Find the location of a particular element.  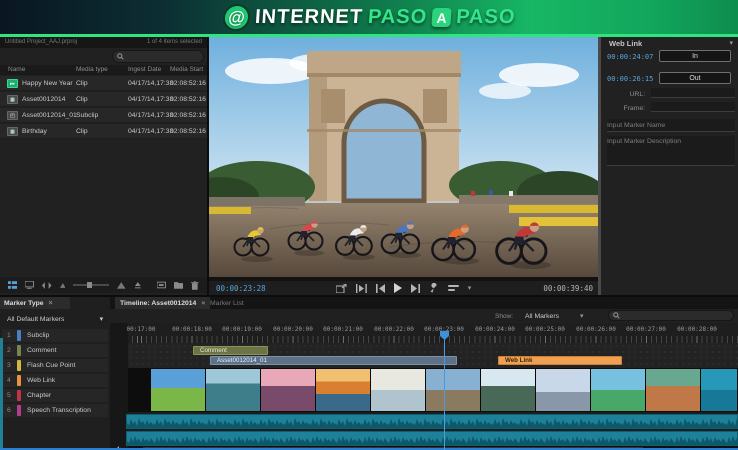

item-number: 1 is located at coordinates (9, 335).